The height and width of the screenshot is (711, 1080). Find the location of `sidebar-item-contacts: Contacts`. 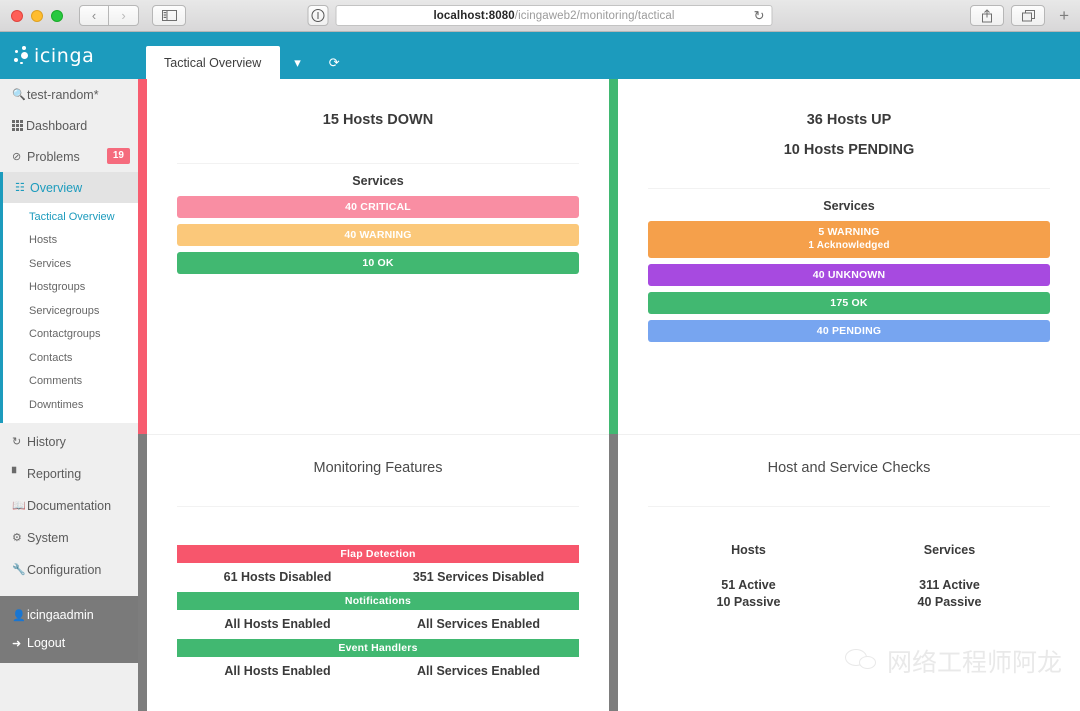

sidebar-item-contacts: Contacts is located at coordinates (70, 358).